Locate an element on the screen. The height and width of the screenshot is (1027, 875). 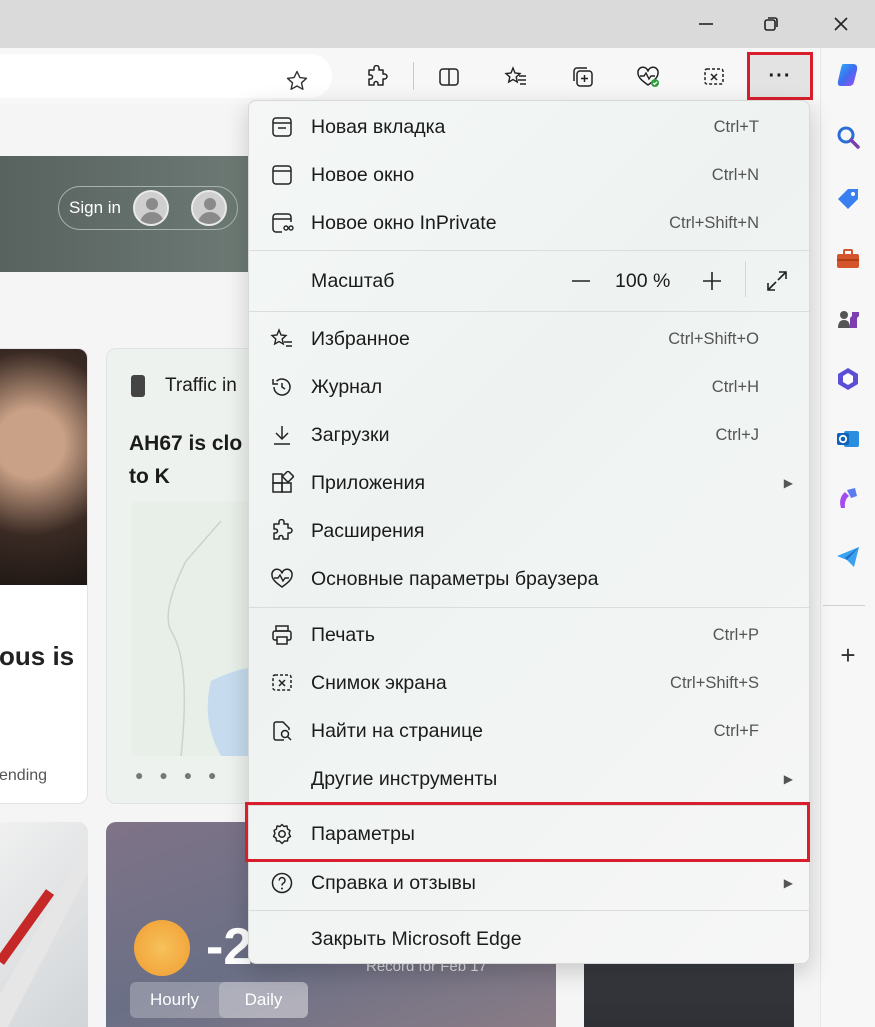
news-card: ous is ending is located at coordinates (44, 576).